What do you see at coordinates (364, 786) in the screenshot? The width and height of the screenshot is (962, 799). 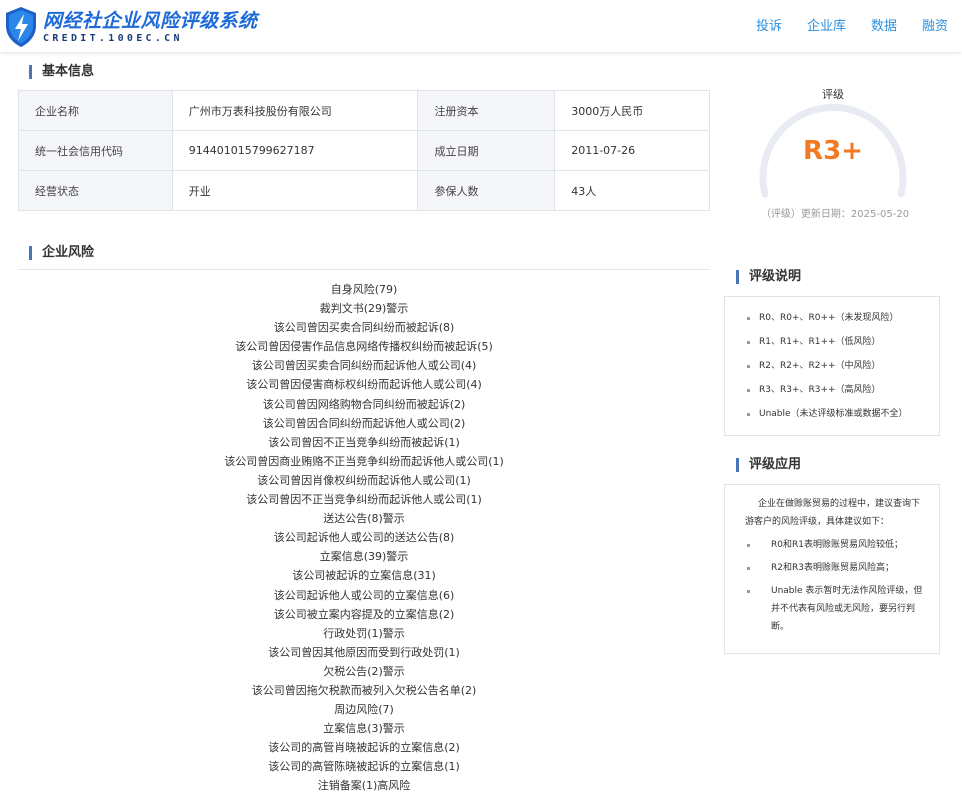 I see `list-item: 注销备案(1)高风险` at bounding box center [364, 786].